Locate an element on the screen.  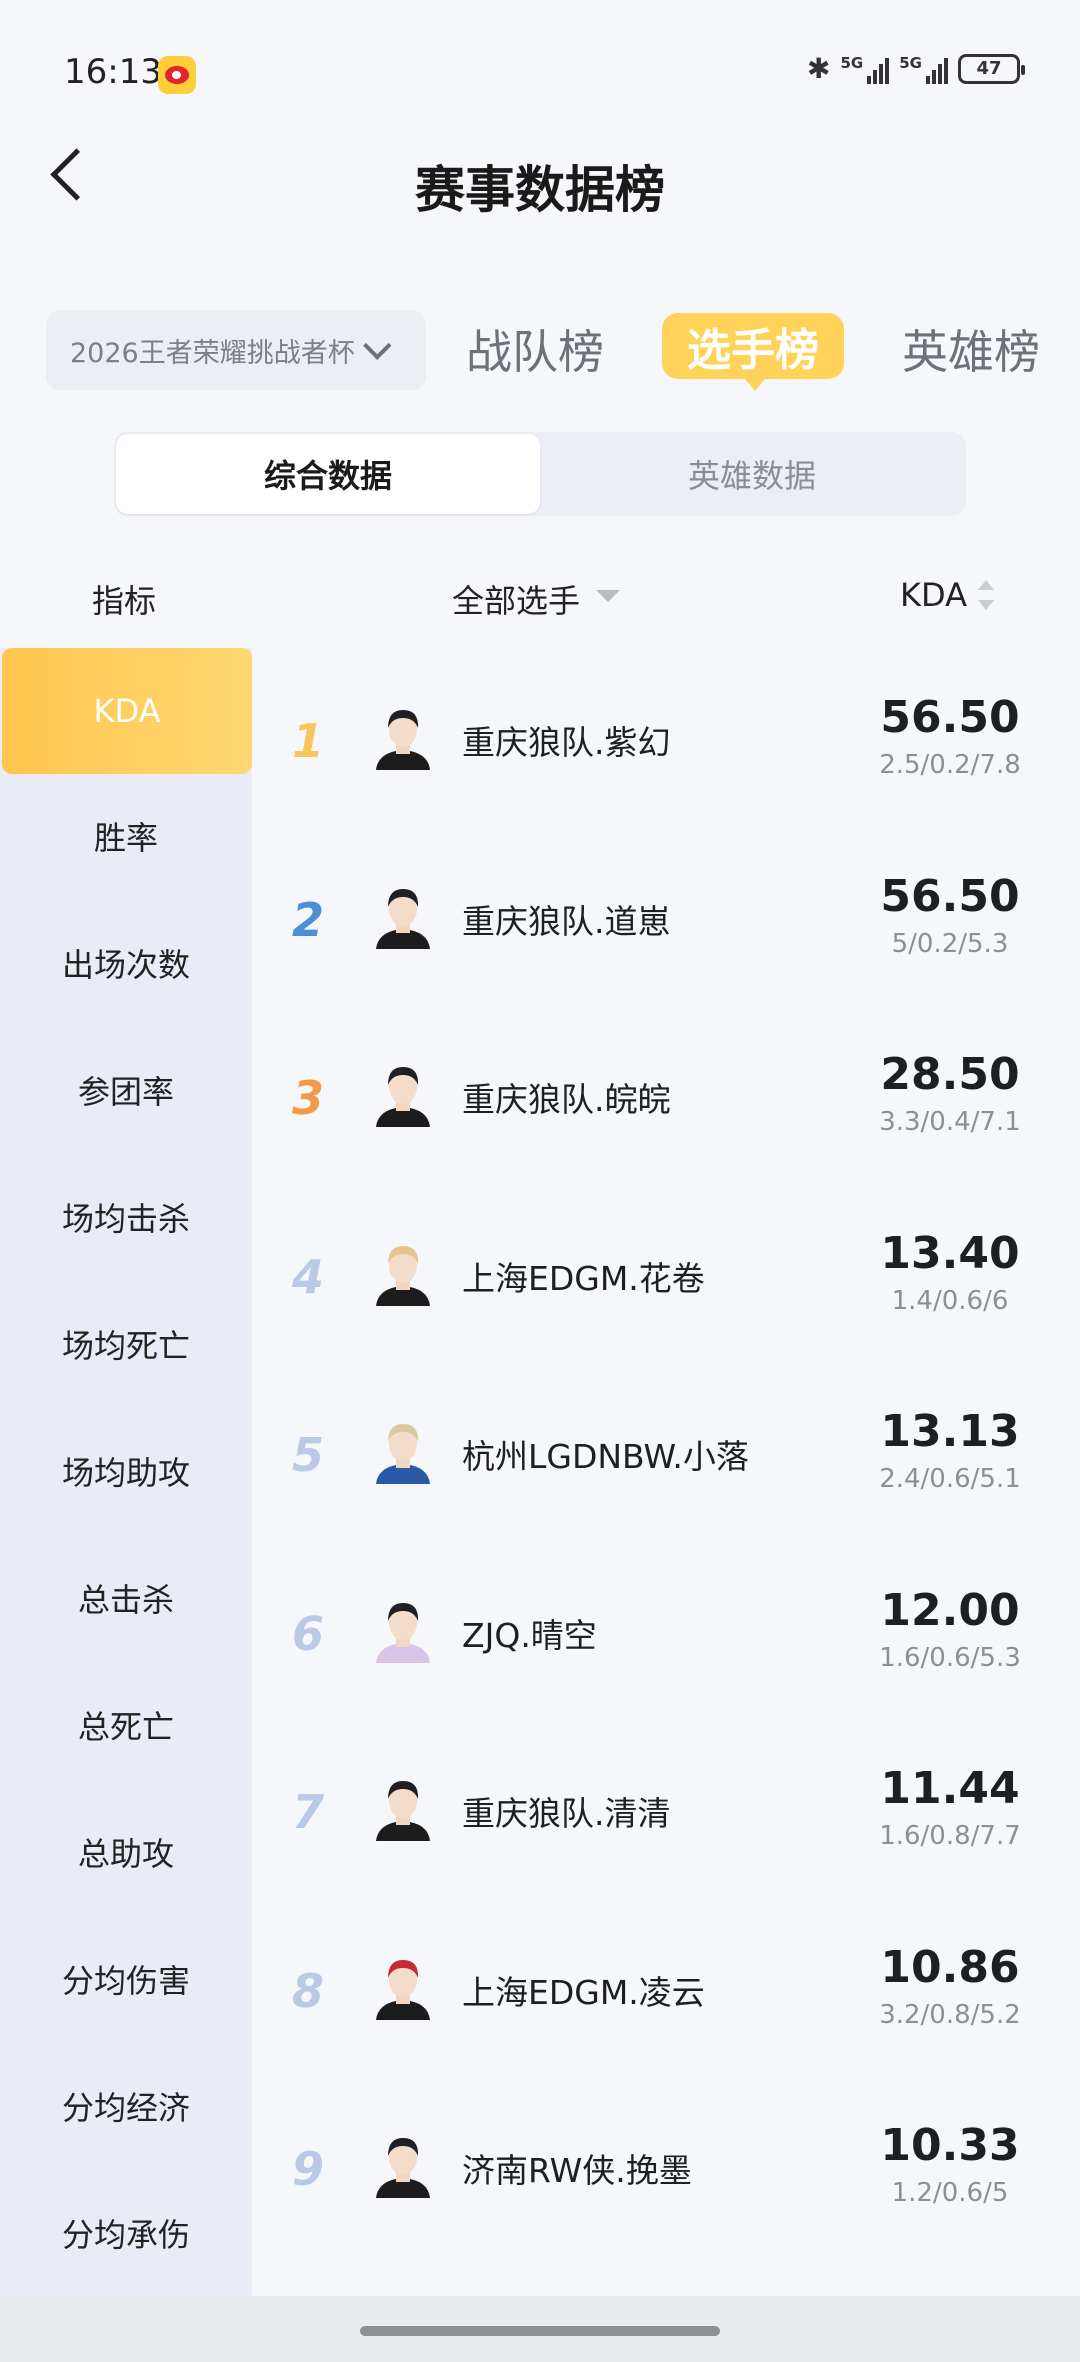
page-title: 赛事数据榜 is located at coordinates (540, 190).